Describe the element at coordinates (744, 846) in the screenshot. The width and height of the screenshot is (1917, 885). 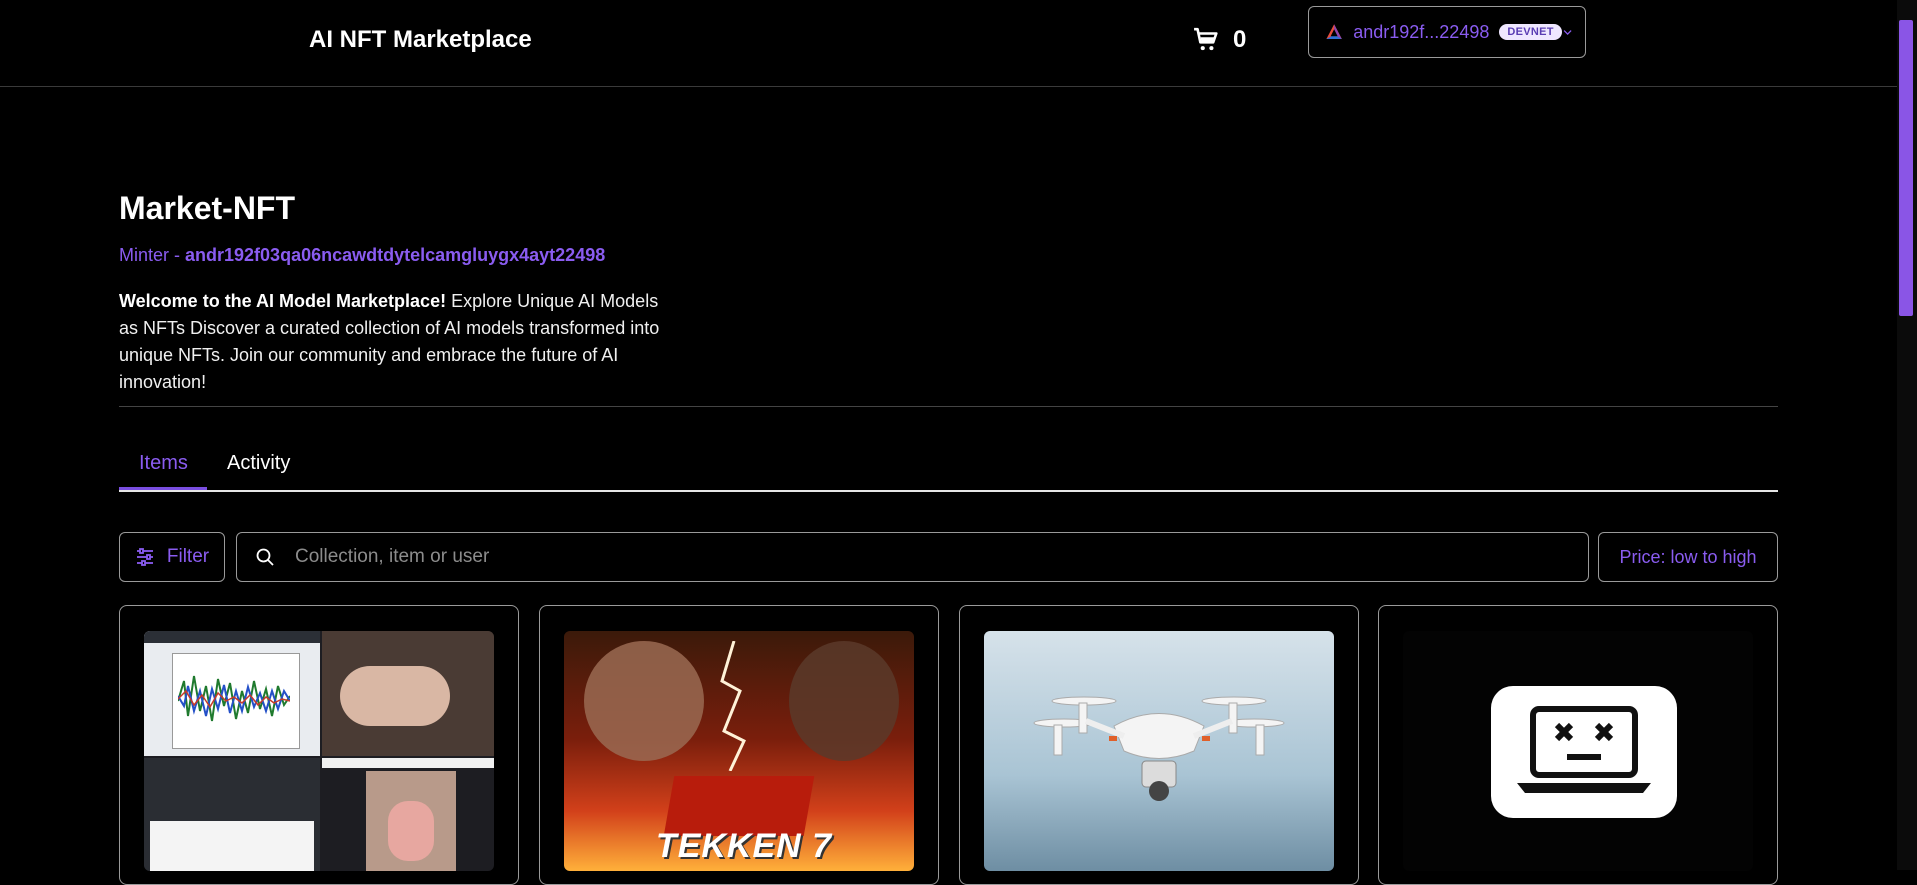
I see `tekken-logo-text: TEKKEN 7` at that location.